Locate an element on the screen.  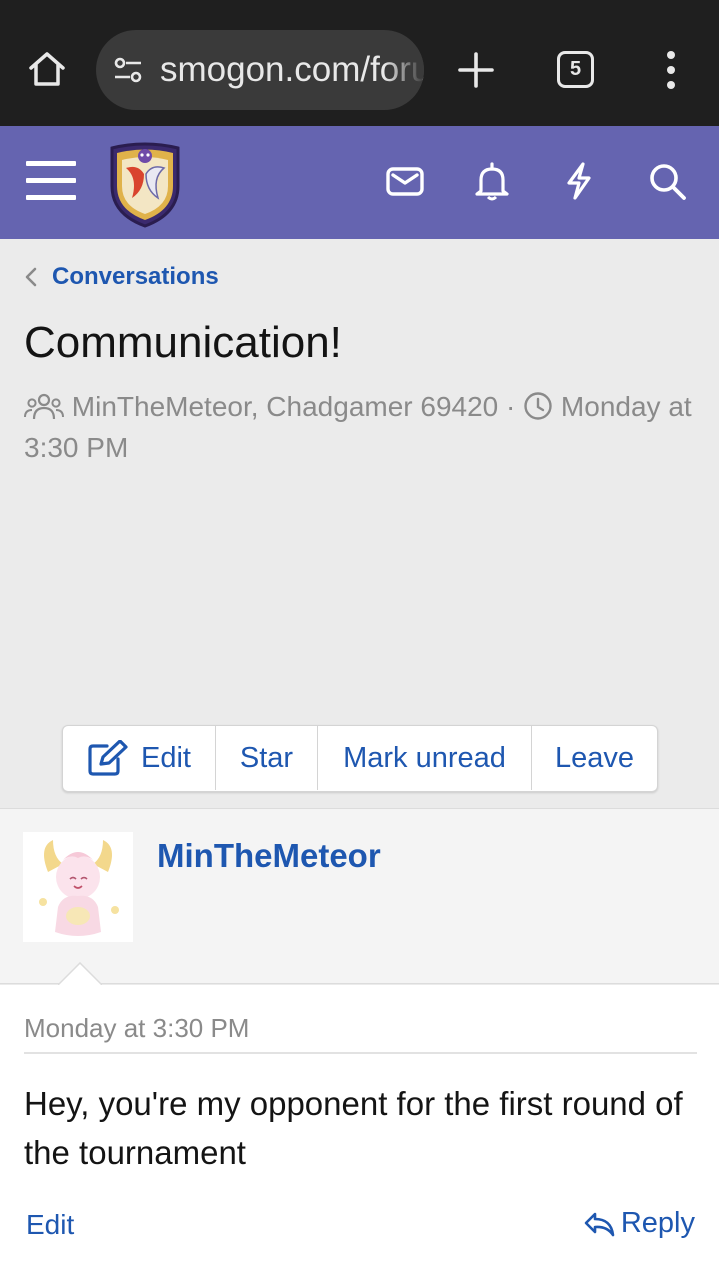
url-fade is located at coordinates (404, 70).